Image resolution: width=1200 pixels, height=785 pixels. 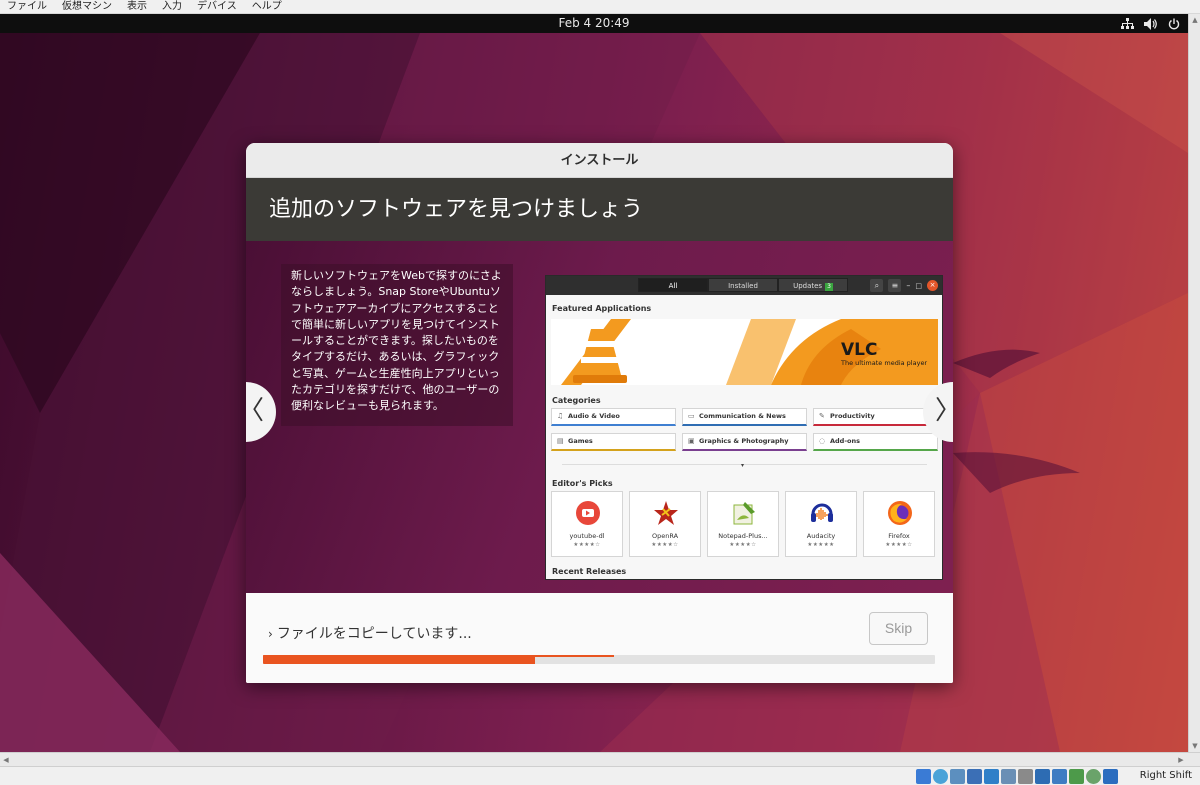 What do you see at coordinates (267, 6) in the screenshot?
I see `menu-help: ヘルプ` at bounding box center [267, 6].